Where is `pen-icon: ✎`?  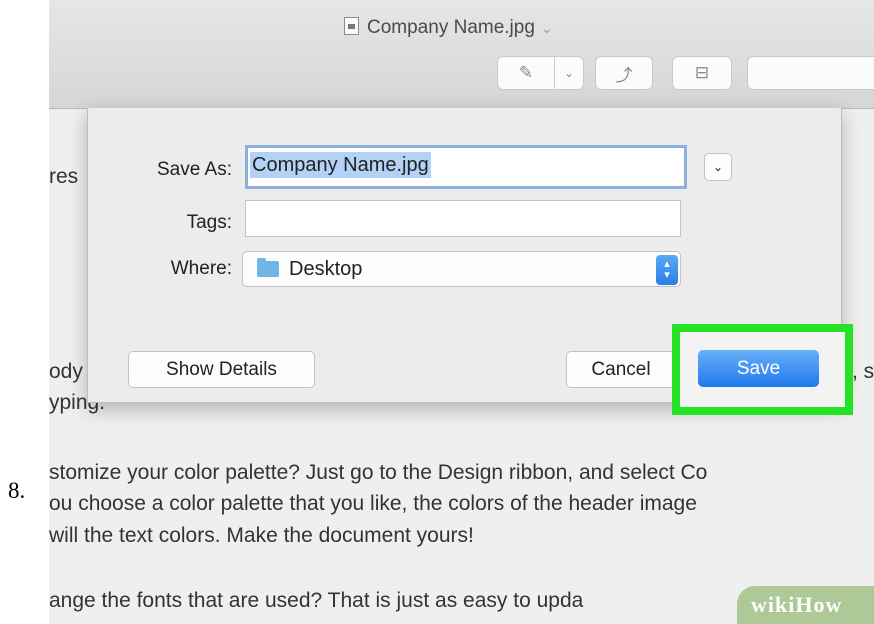
pen-icon: ✎ is located at coordinates (526, 72).